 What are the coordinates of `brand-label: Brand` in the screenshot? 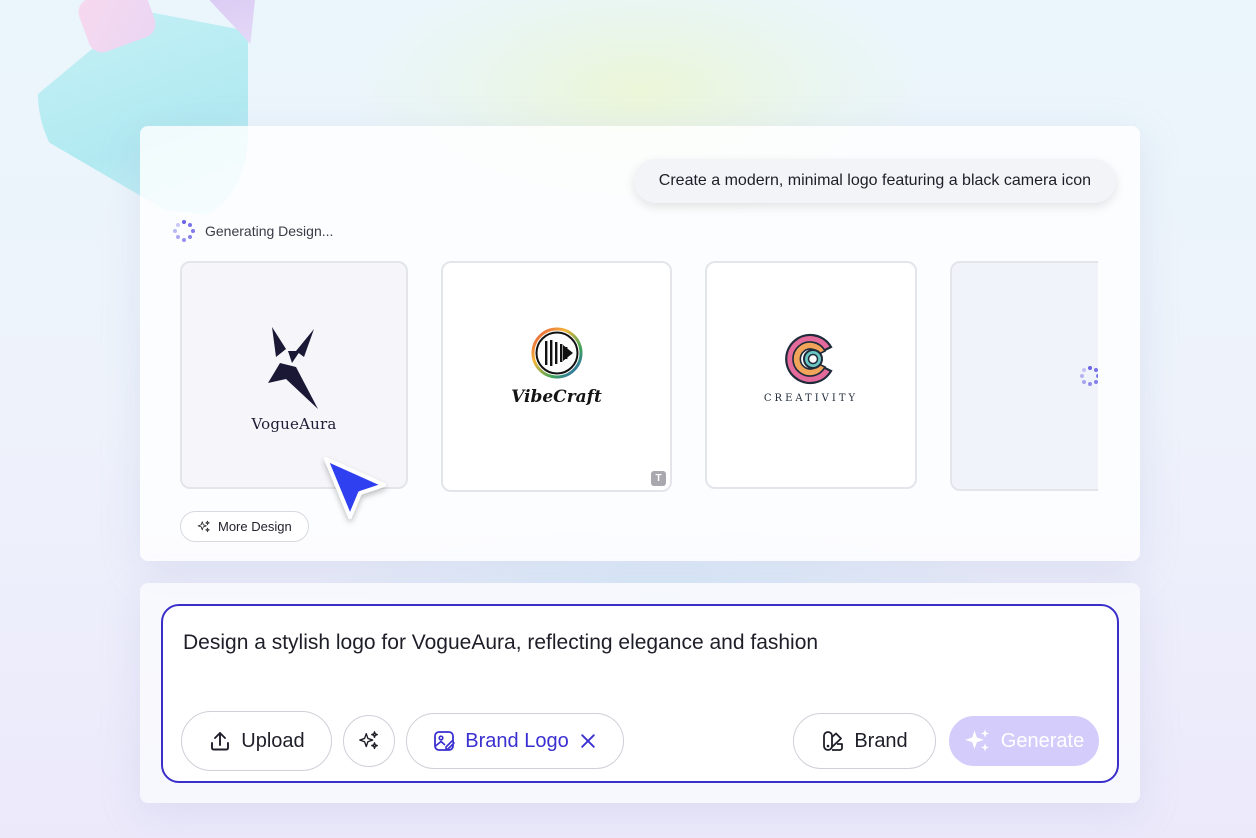 It's located at (881, 740).